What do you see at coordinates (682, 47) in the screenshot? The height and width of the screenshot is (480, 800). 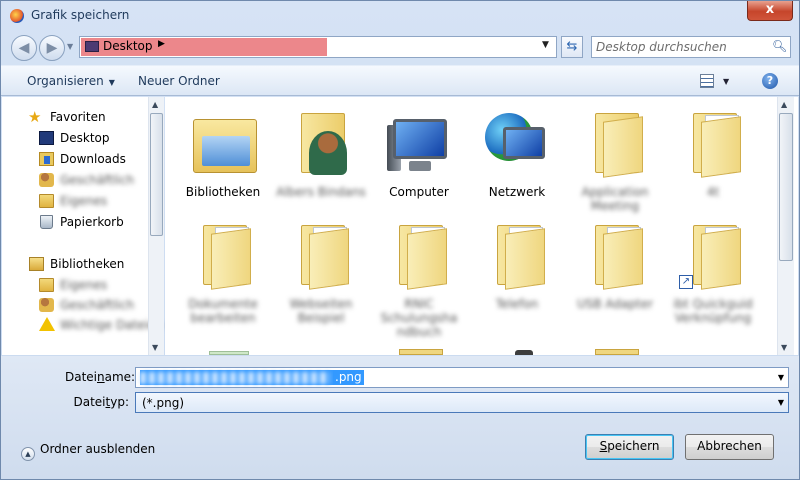 I see `search-input` at bounding box center [682, 47].